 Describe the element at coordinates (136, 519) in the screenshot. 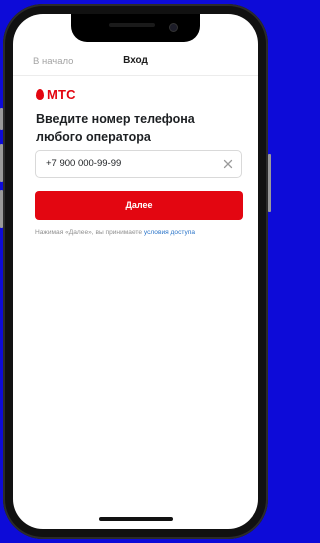

I see `home-indicator` at that location.